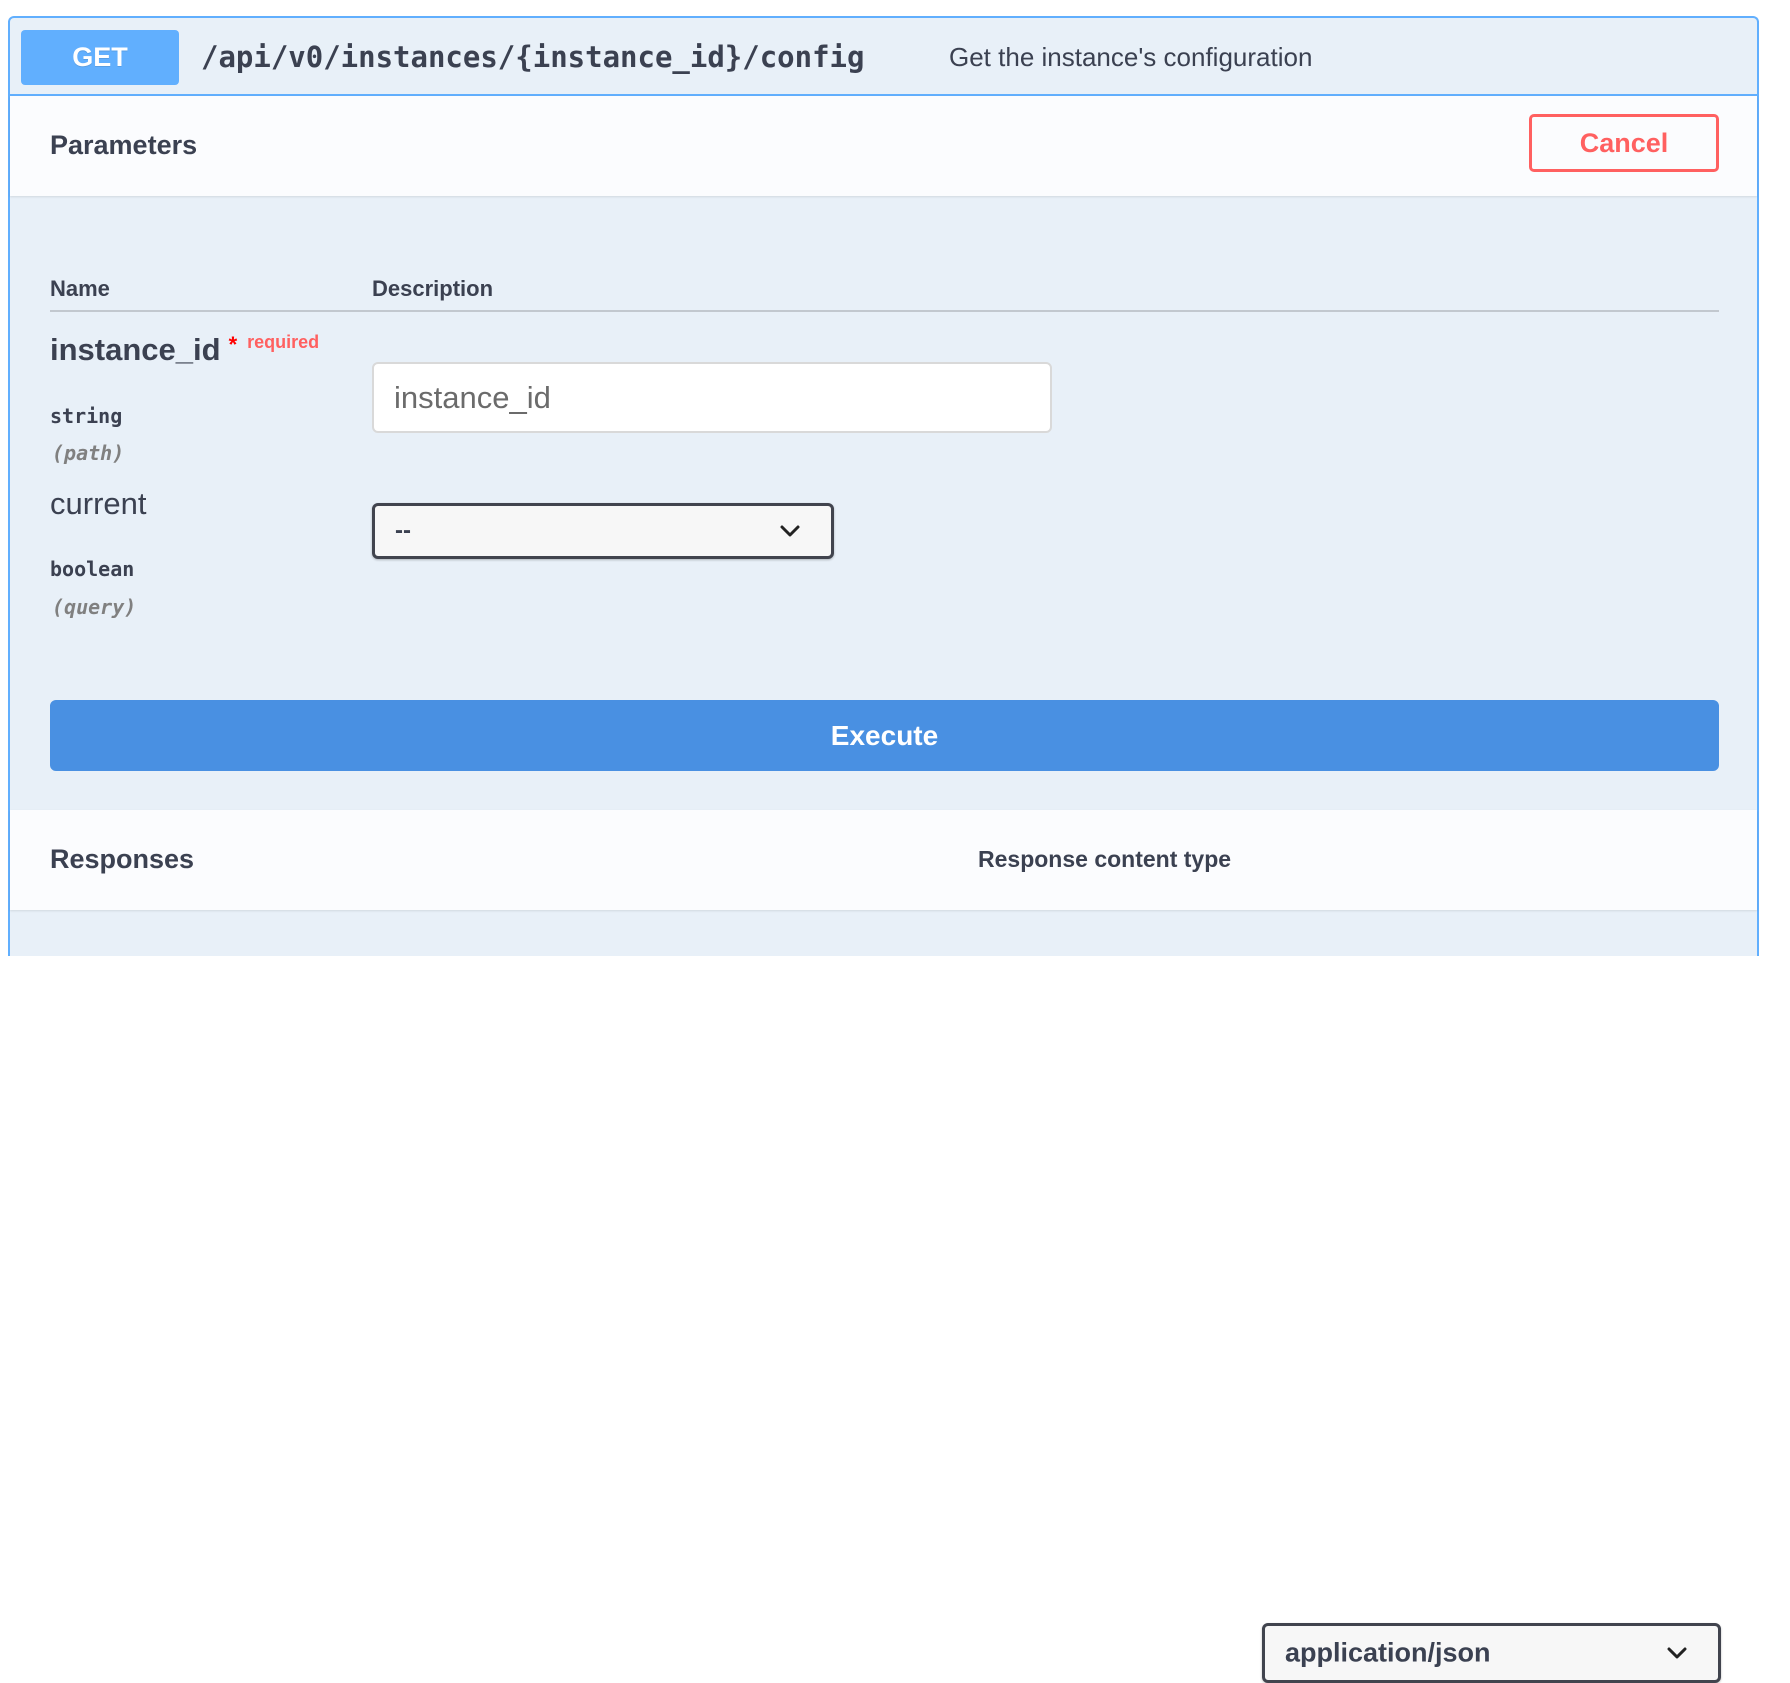 The width and height of the screenshot is (1790, 1683). What do you see at coordinates (233, 344) in the screenshot?
I see `required-star: *` at bounding box center [233, 344].